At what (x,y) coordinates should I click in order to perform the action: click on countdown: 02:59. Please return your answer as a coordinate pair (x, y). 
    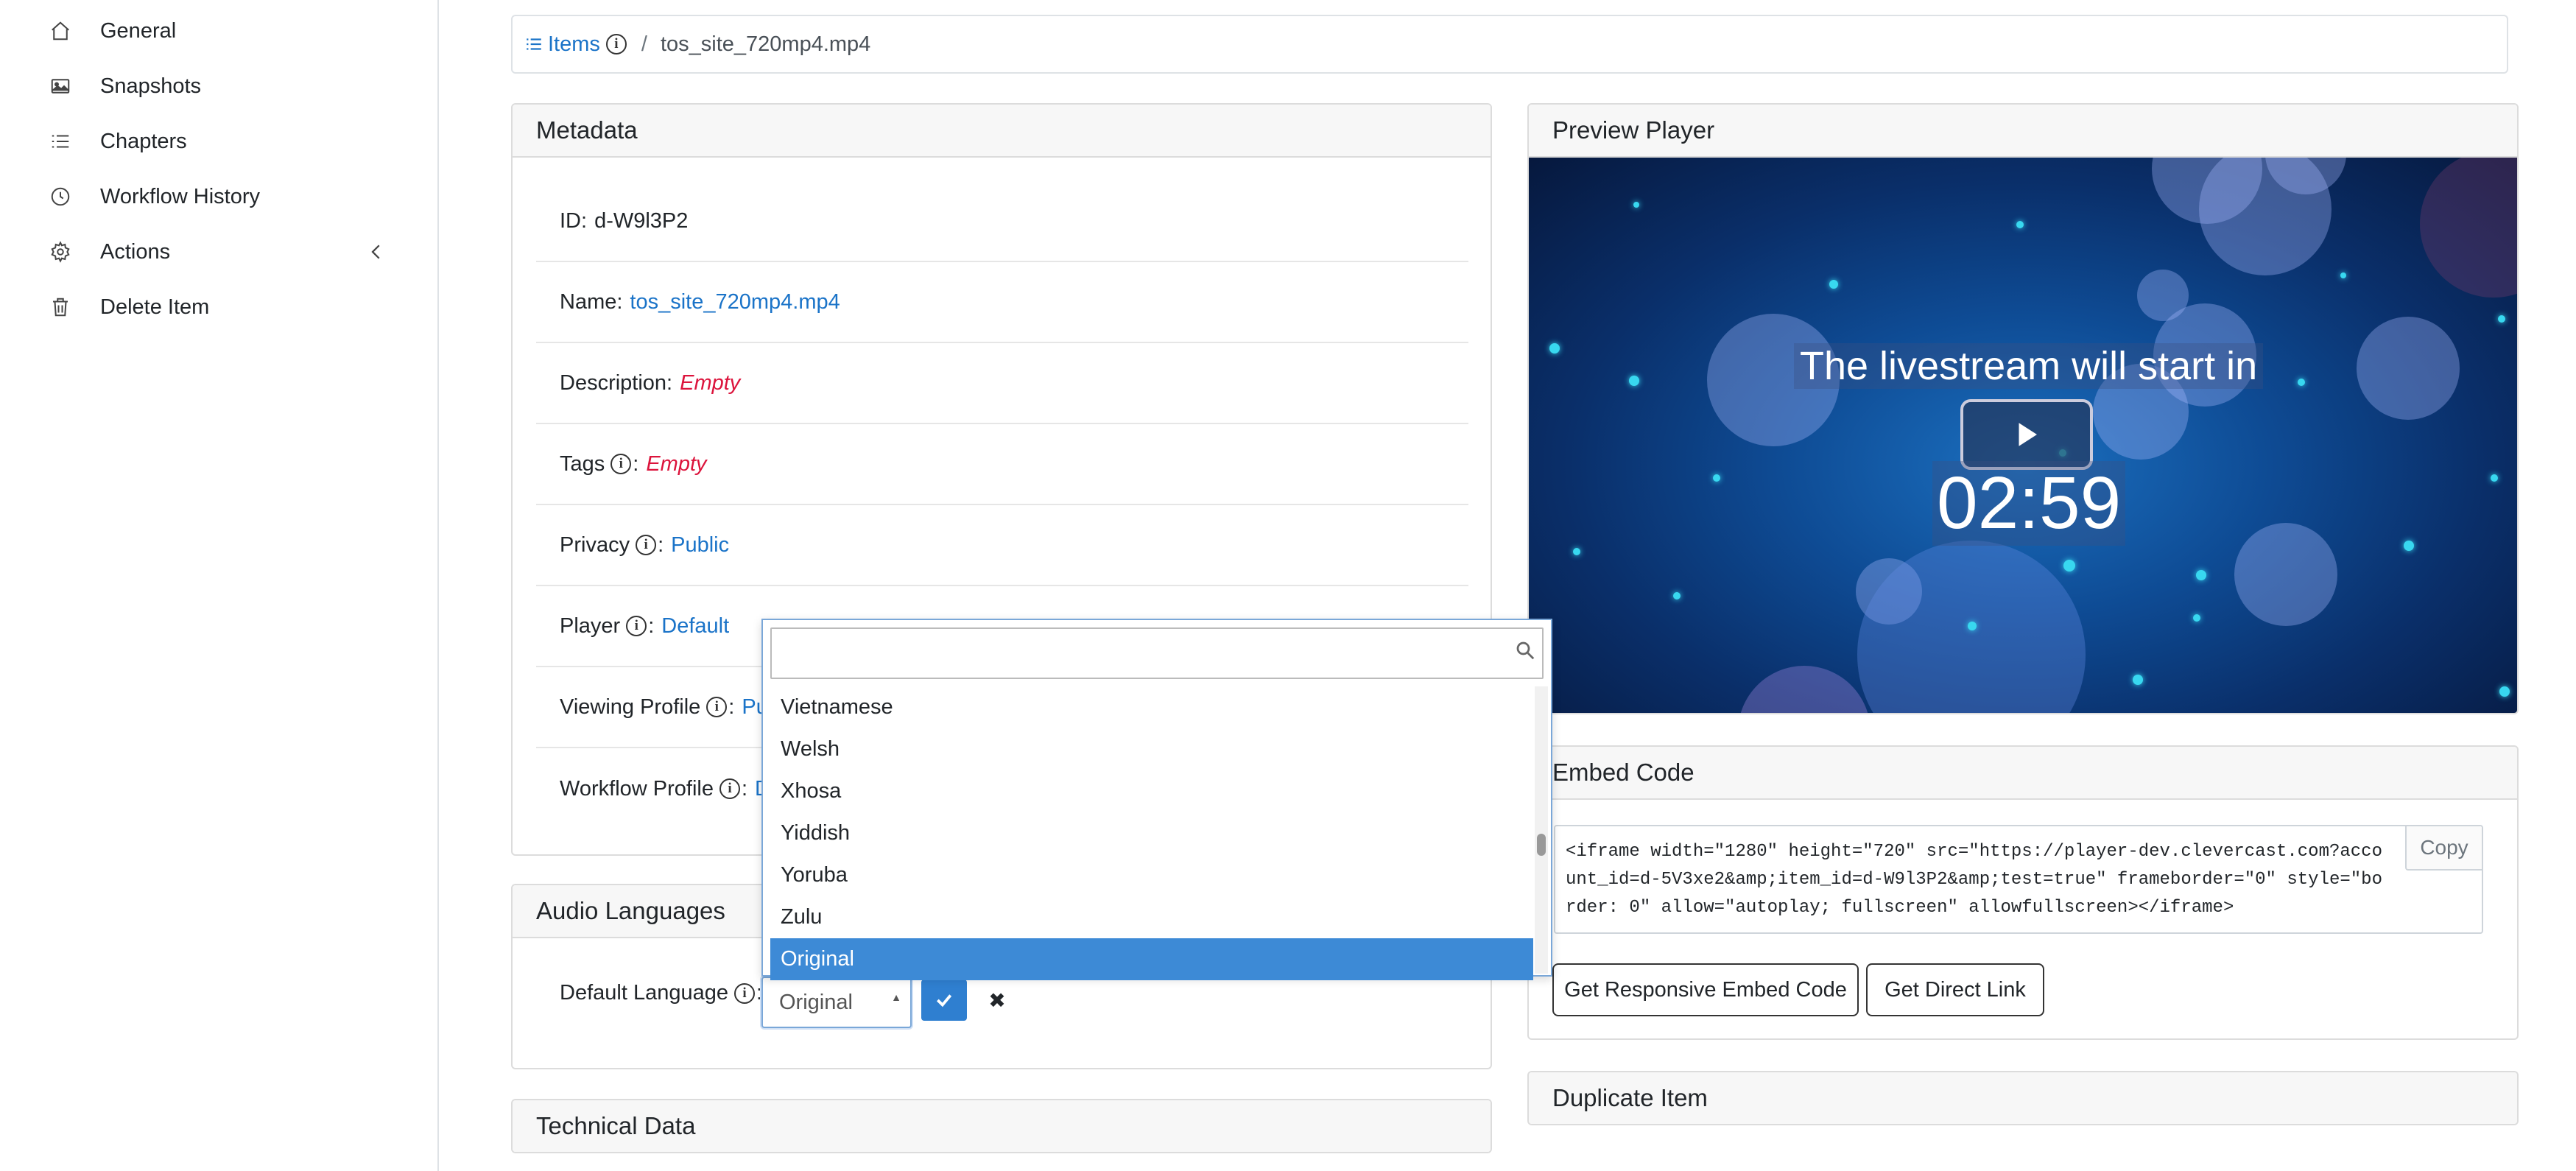
    Looking at the image, I should click on (2029, 503).